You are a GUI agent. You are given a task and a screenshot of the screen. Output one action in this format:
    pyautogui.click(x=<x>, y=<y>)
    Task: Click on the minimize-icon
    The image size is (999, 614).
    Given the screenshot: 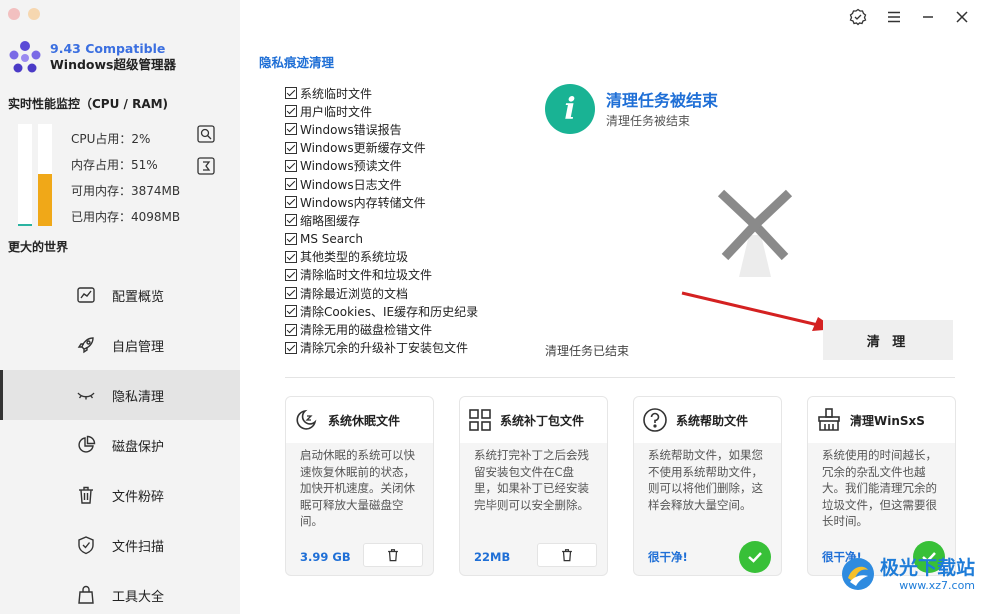 What is the action you would take?
    pyautogui.click(x=928, y=17)
    